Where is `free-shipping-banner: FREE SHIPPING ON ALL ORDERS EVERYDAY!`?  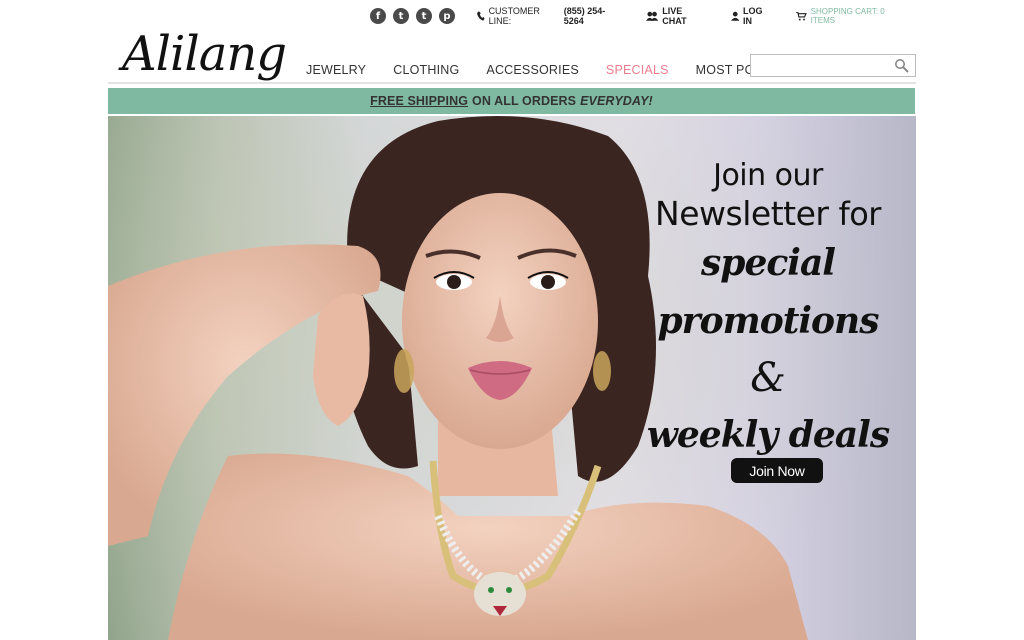 free-shipping-banner: FREE SHIPPING ON ALL ORDERS EVERYDAY! is located at coordinates (511, 101).